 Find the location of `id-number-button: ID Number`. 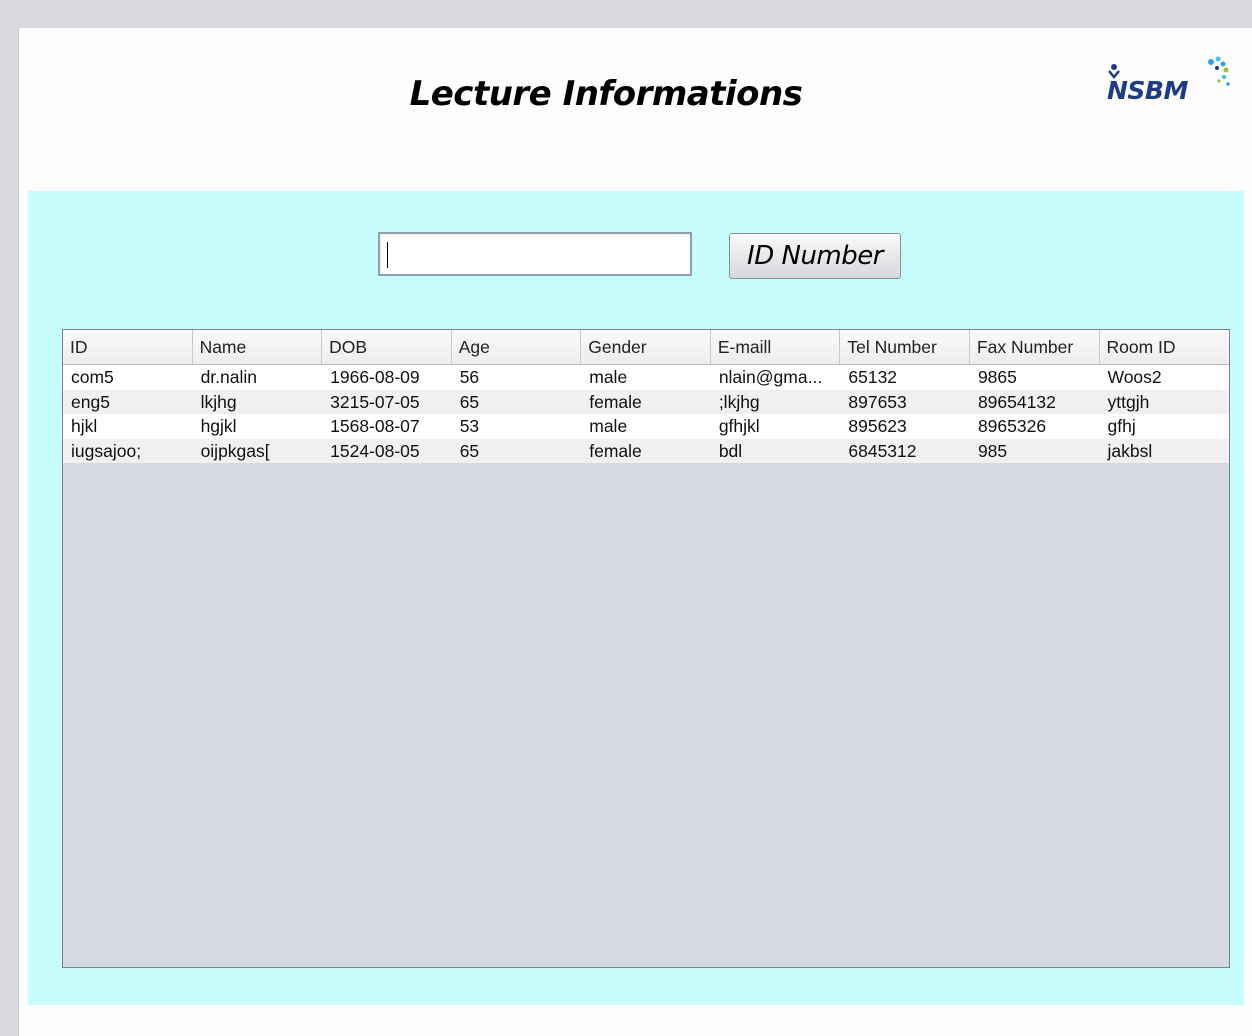

id-number-button: ID Number is located at coordinates (815, 256).